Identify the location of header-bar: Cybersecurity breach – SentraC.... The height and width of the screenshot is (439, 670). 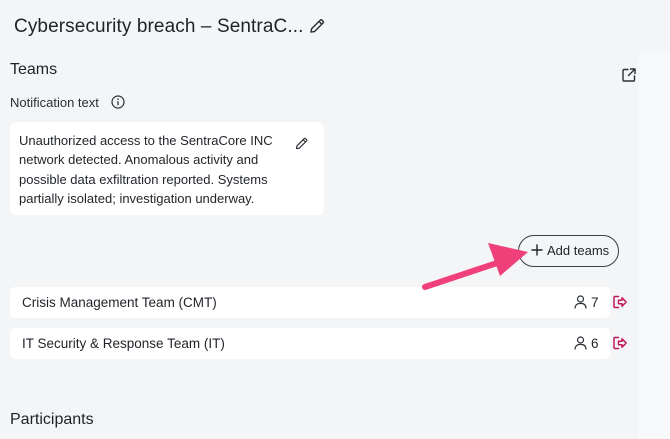
(335, 26).